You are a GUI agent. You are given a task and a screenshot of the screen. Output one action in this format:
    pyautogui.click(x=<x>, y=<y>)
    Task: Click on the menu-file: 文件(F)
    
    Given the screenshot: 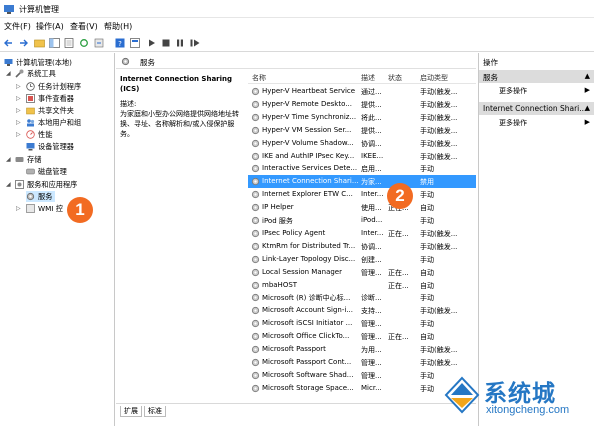 What is the action you would take?
    pyautogui.click(x=17, y=26)
    